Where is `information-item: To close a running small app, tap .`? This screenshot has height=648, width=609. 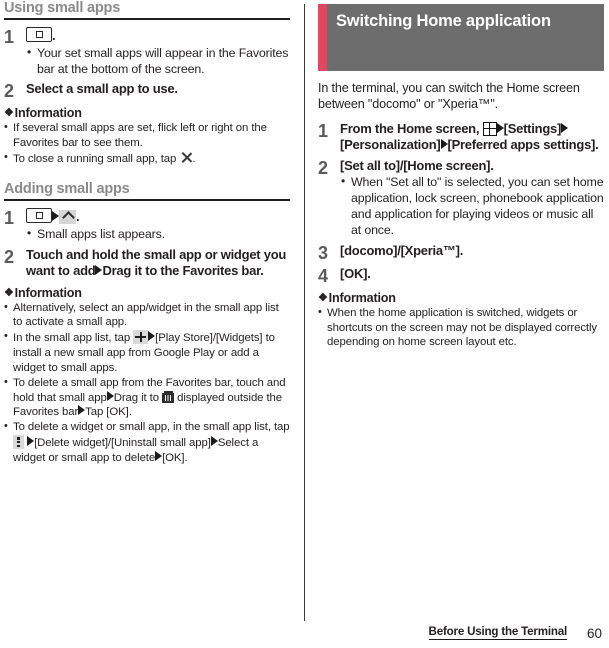
information-item: To close a running small app, tap . is located at coordinates (147, 158).